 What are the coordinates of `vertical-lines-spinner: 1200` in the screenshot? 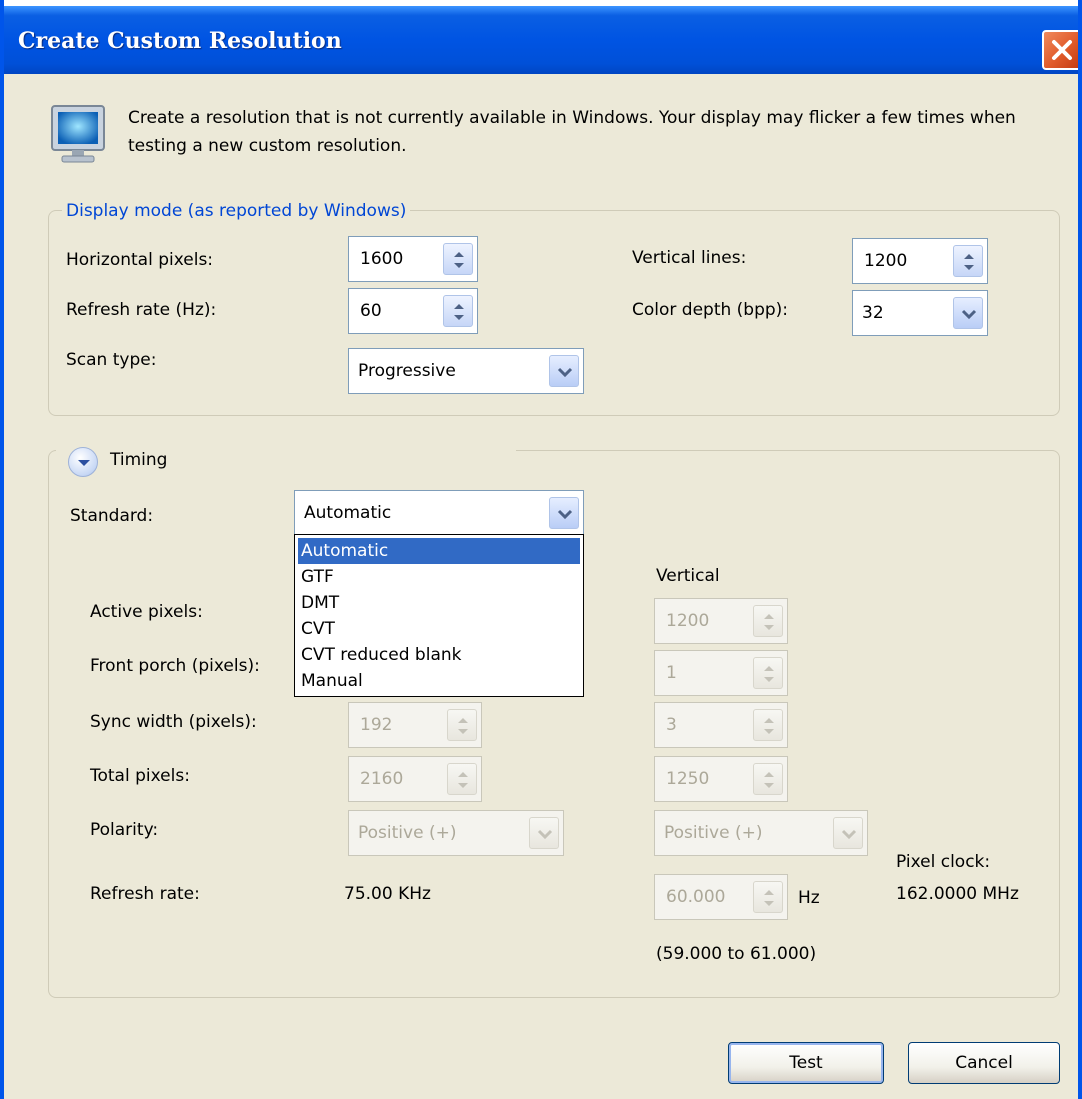 It's located at (920, 261).